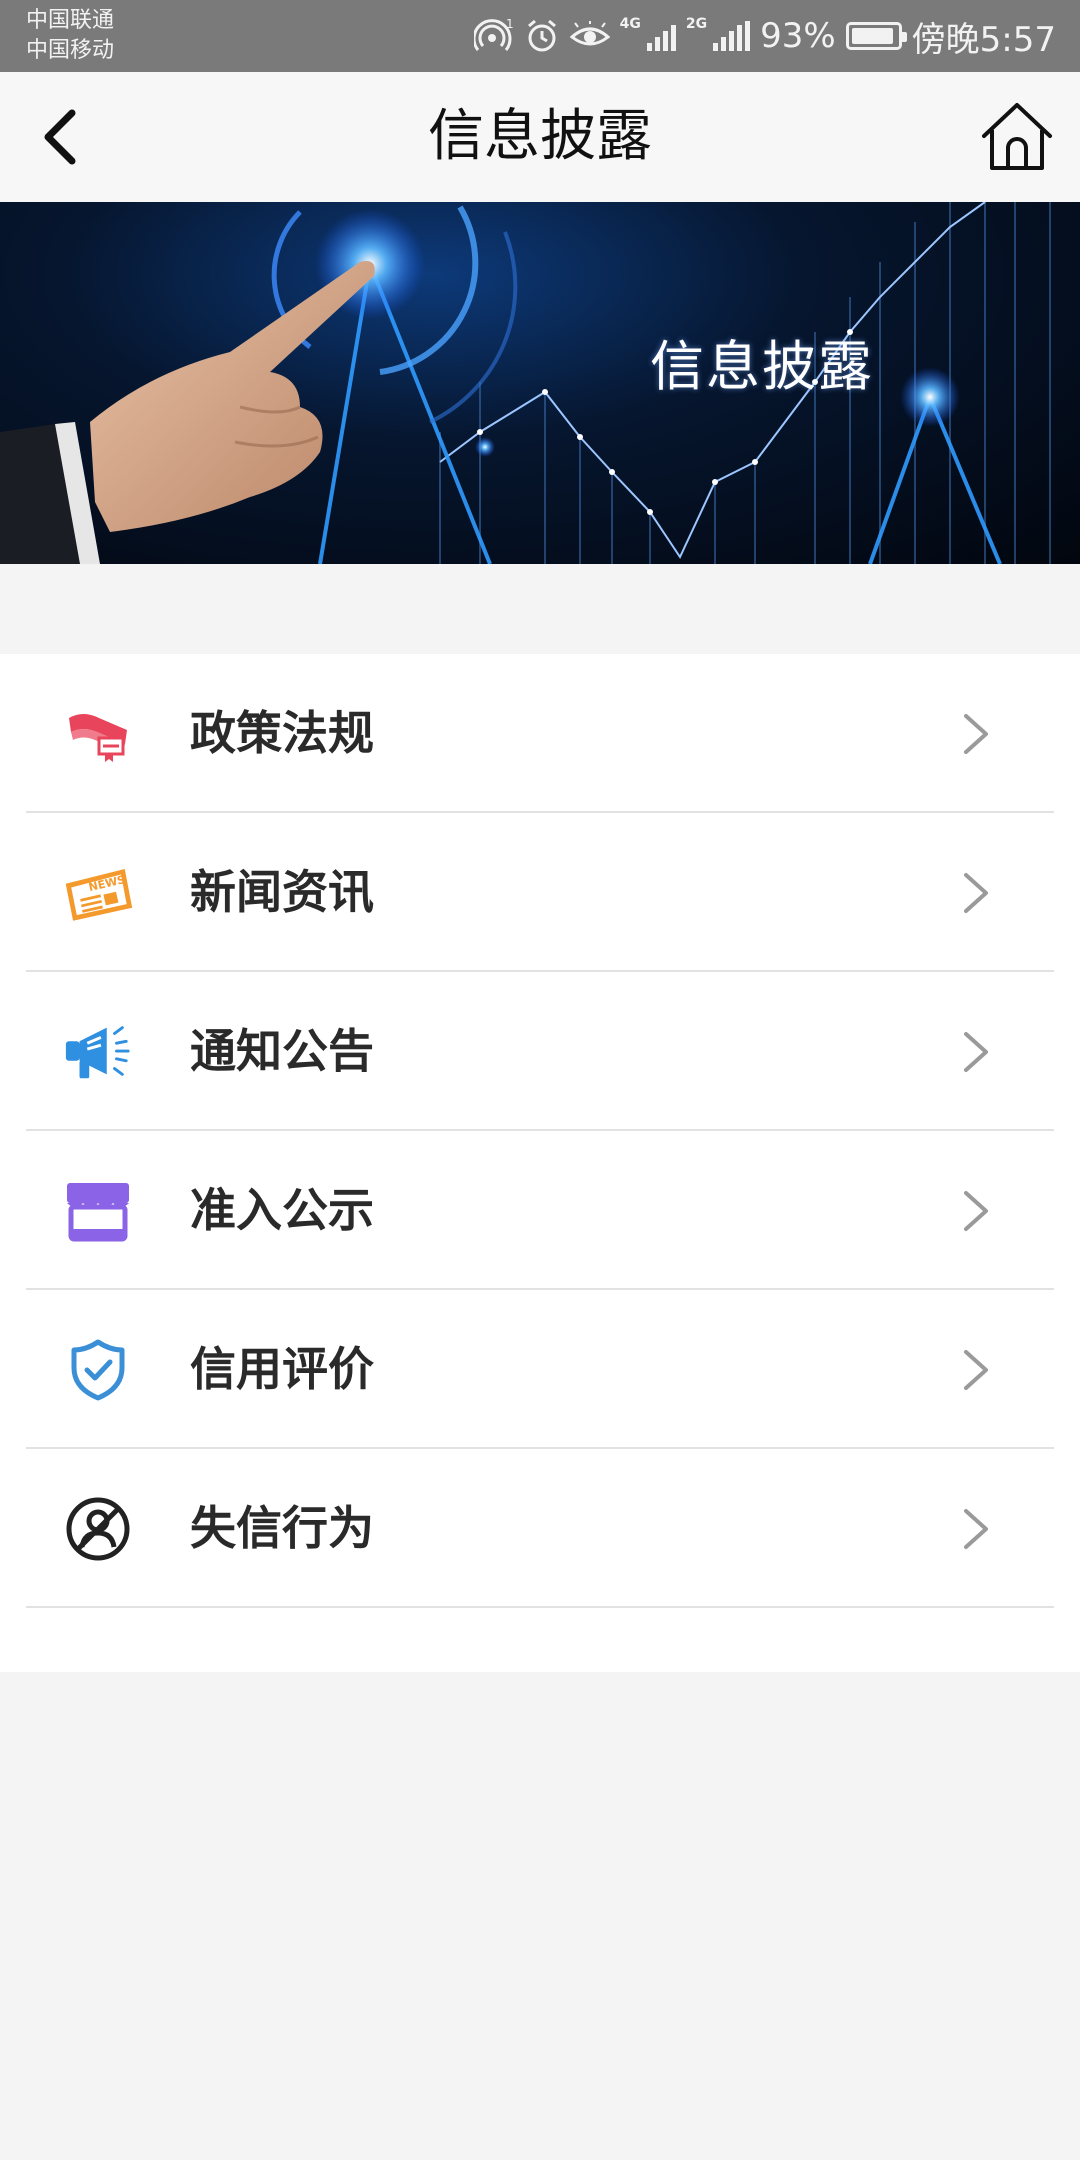 The image size is (1080, 2160). Describe the element at coordinates (540, 733) in the screenshot. I see `menu-item-policy: 政策法规` at that location.